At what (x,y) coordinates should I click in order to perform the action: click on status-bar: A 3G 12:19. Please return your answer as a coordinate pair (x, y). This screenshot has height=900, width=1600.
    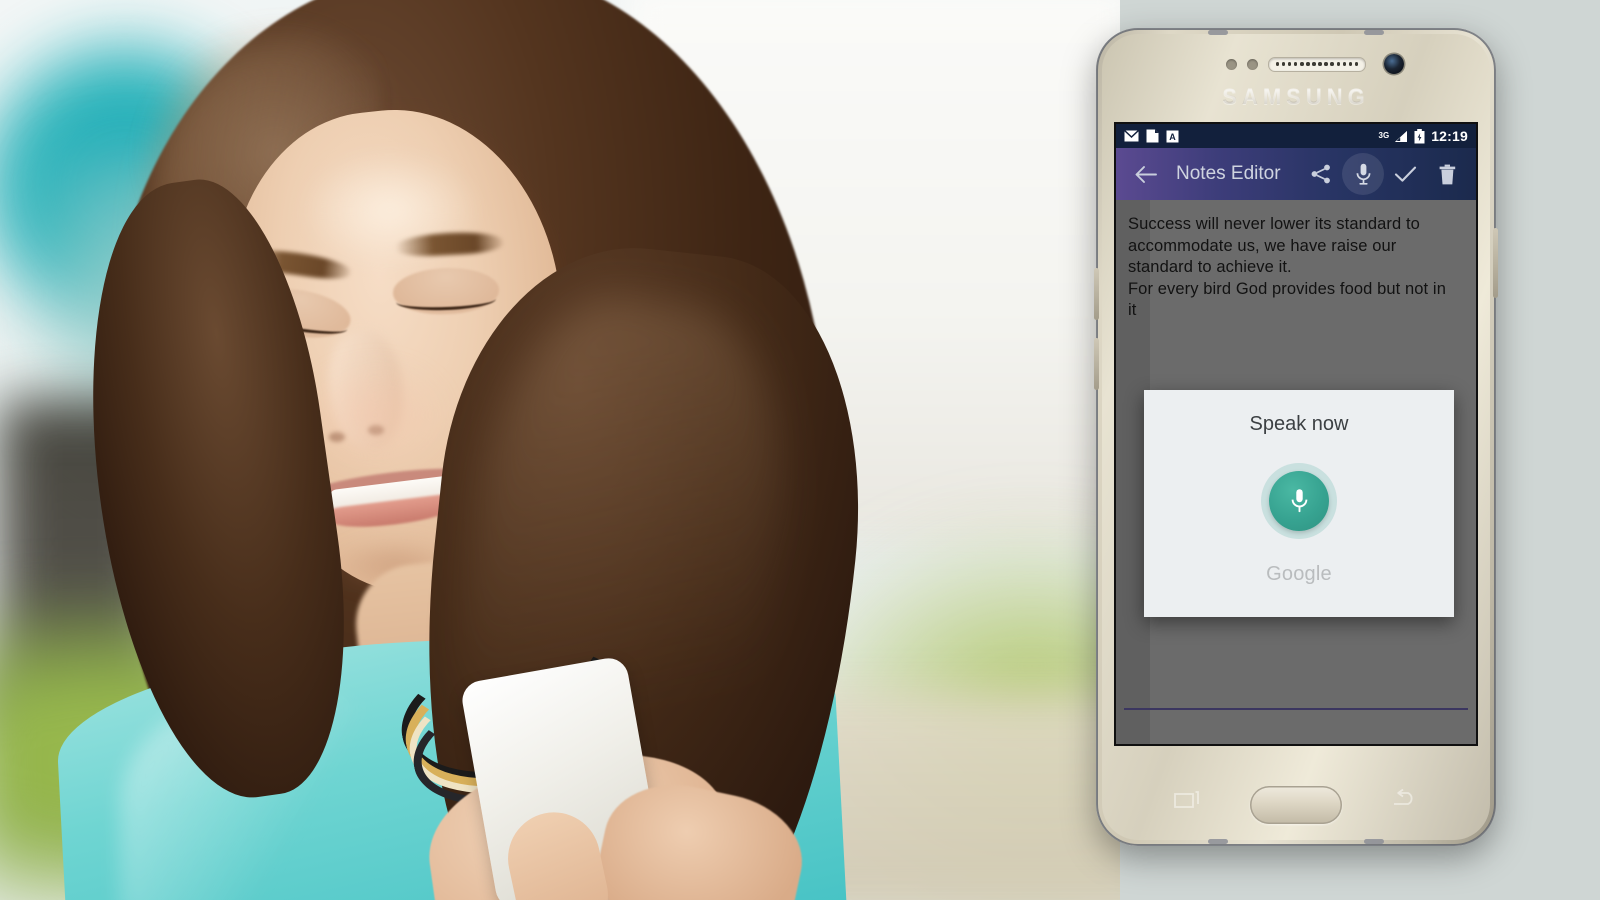
    Looking at the image, I should click on (1296, 136).